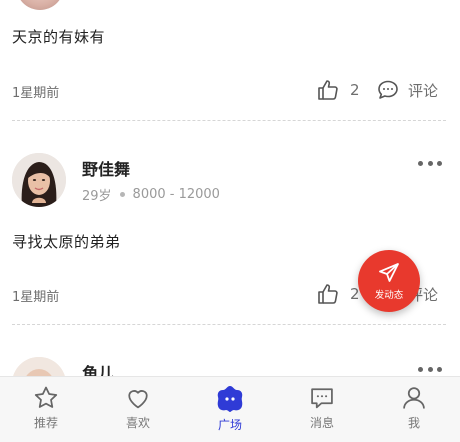  Describe the element at coordinates (322, 409) in the screenshot. I see `tab-messages: 消息` at that location.